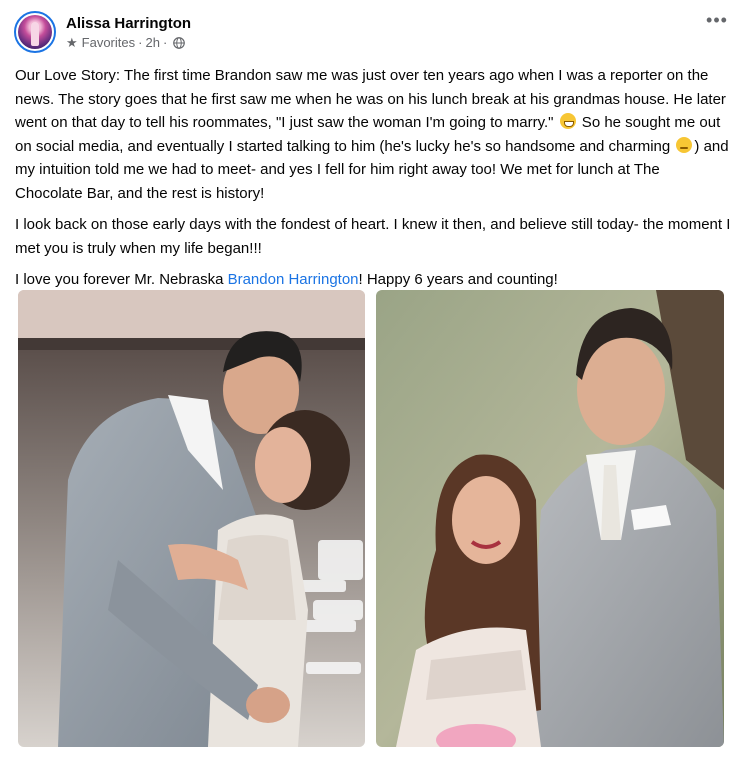  Describe the element at coordinates (121, 279) in the screenshot. I see `paragraph-text: I love you forever Mr. Nebraska` at that location.